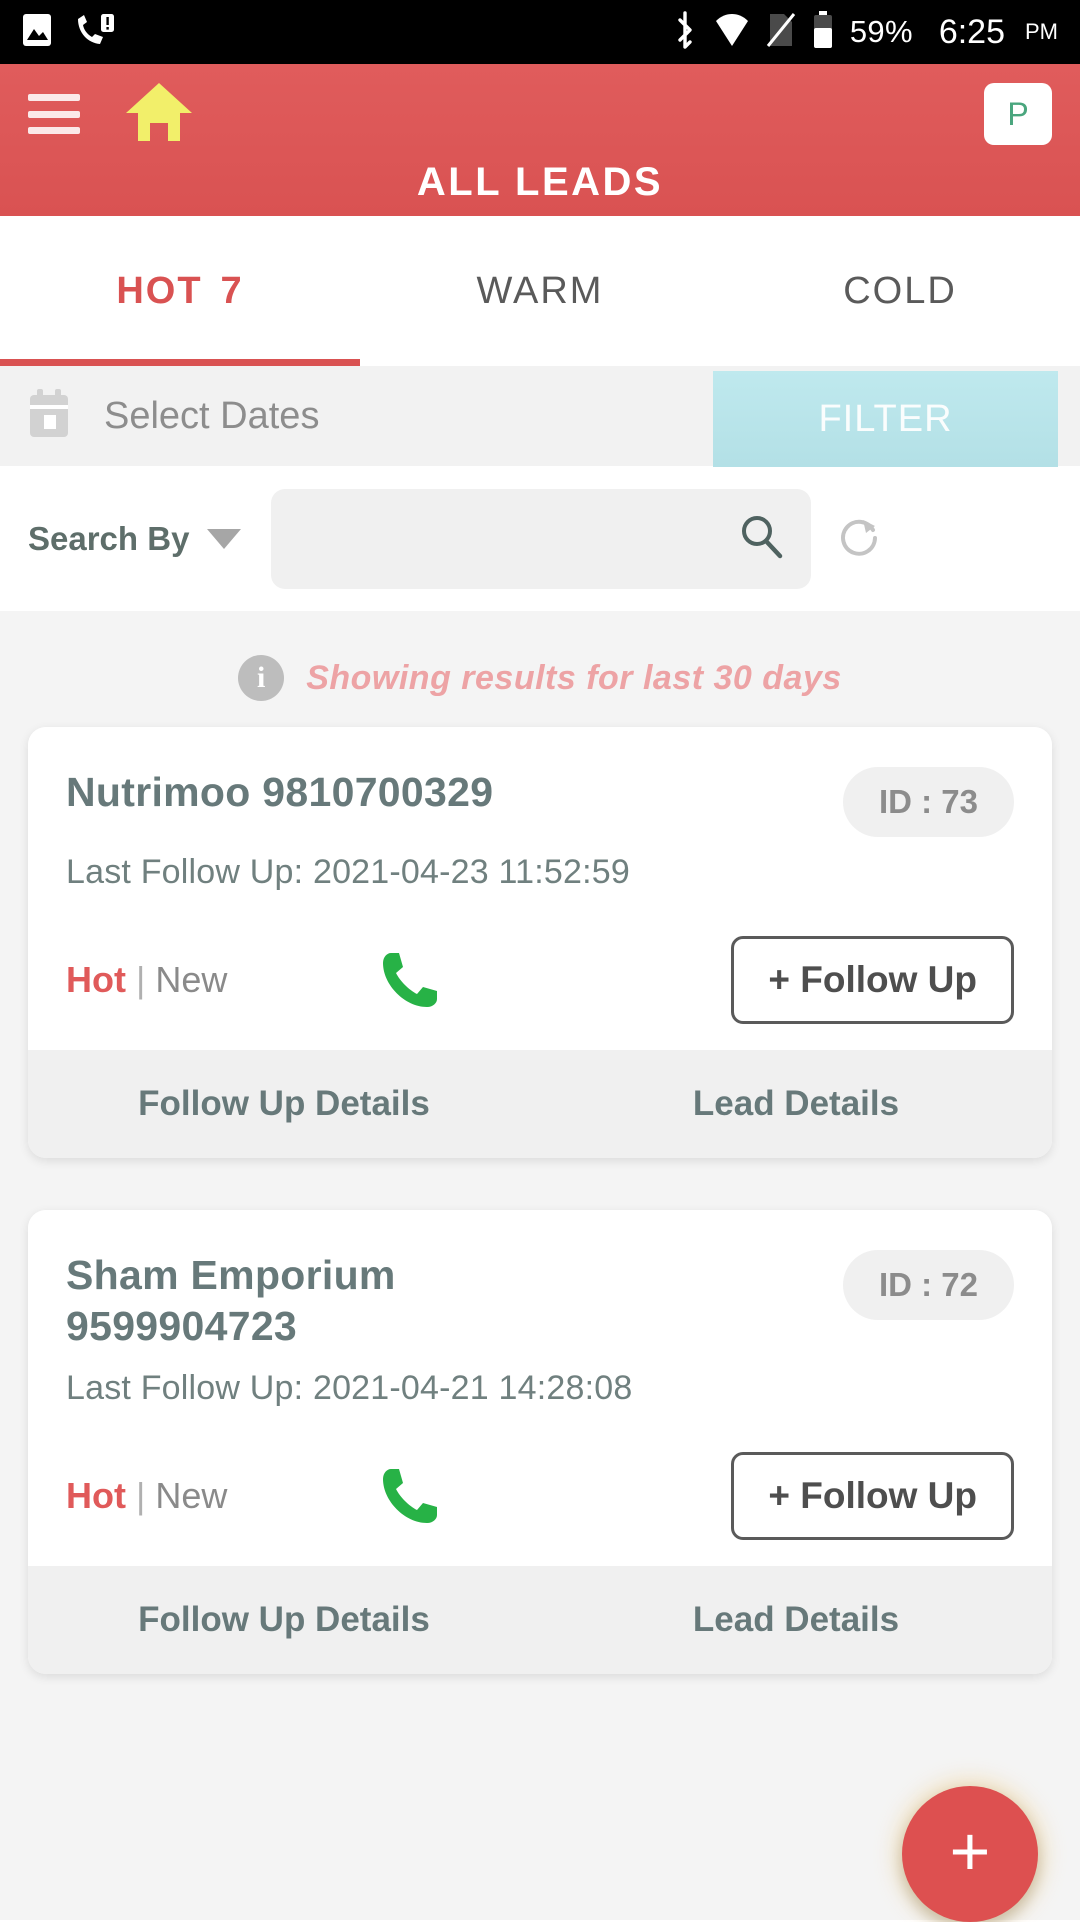 This screenshot has height=1922, width=1080. I want to click on page-title: ALL LEADS, so click(540, 182).